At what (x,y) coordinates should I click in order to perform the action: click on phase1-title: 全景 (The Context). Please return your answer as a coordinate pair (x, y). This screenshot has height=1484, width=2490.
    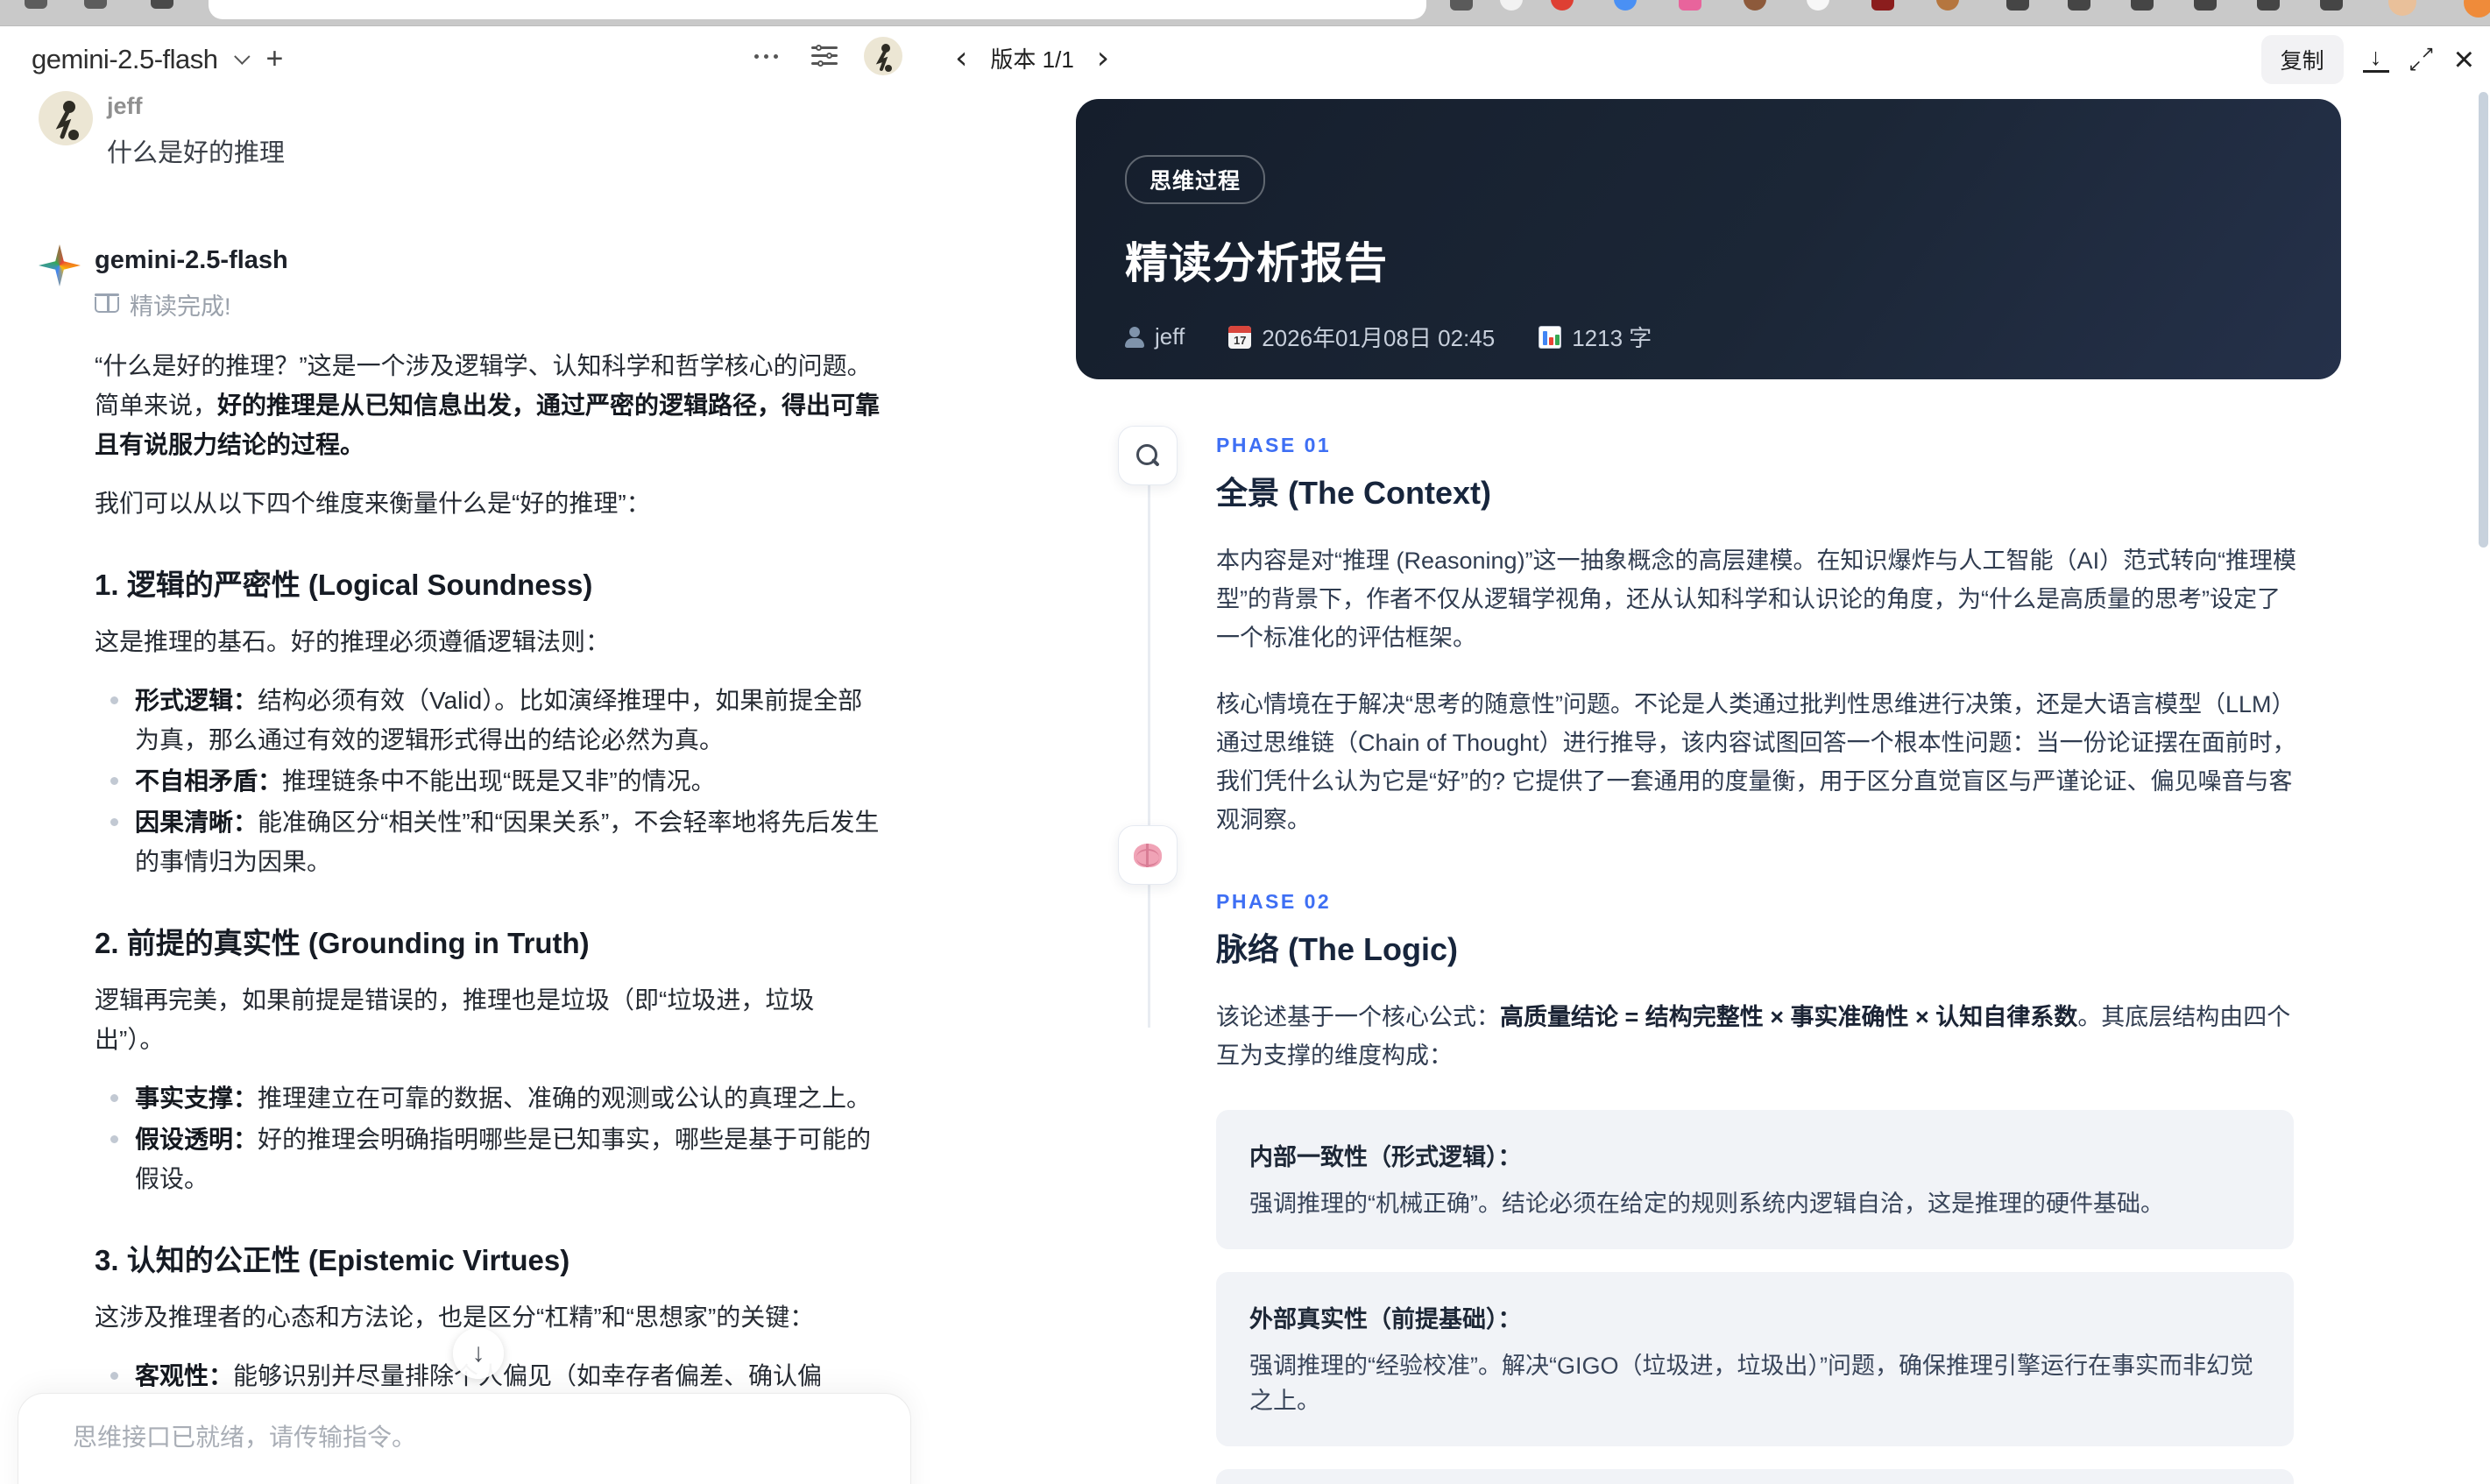
    Looking at the image, I should click on (1354, 493).